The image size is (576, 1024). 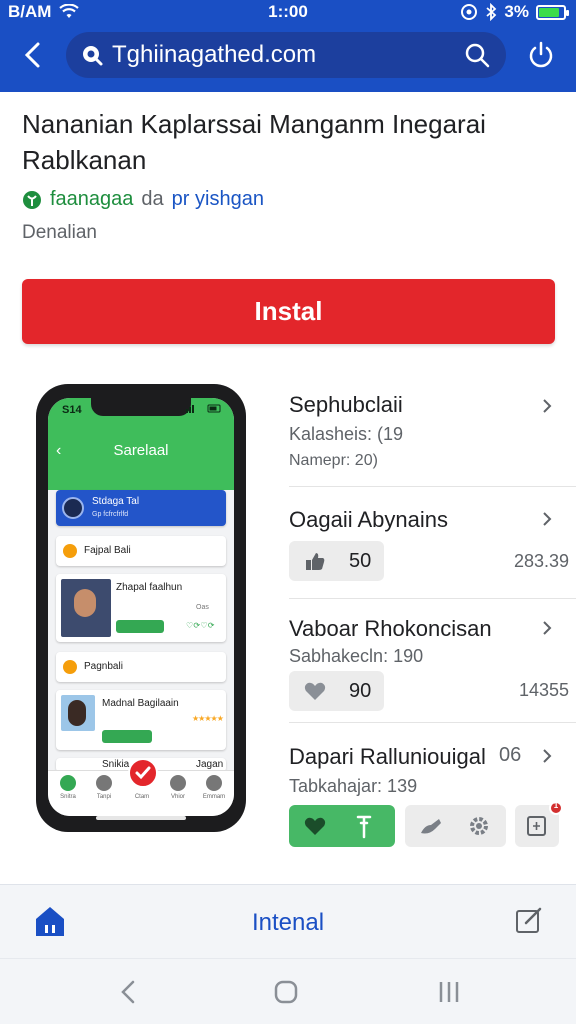 I want to click on phone-card-title: Stdaga Tal, so click(x=116, y=501).